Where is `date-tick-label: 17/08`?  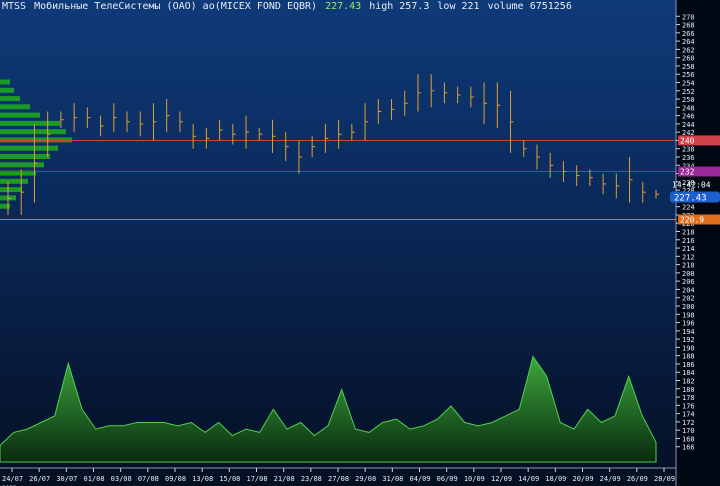
date-tick-label: 17/08 is located at coordinates (257, 479).